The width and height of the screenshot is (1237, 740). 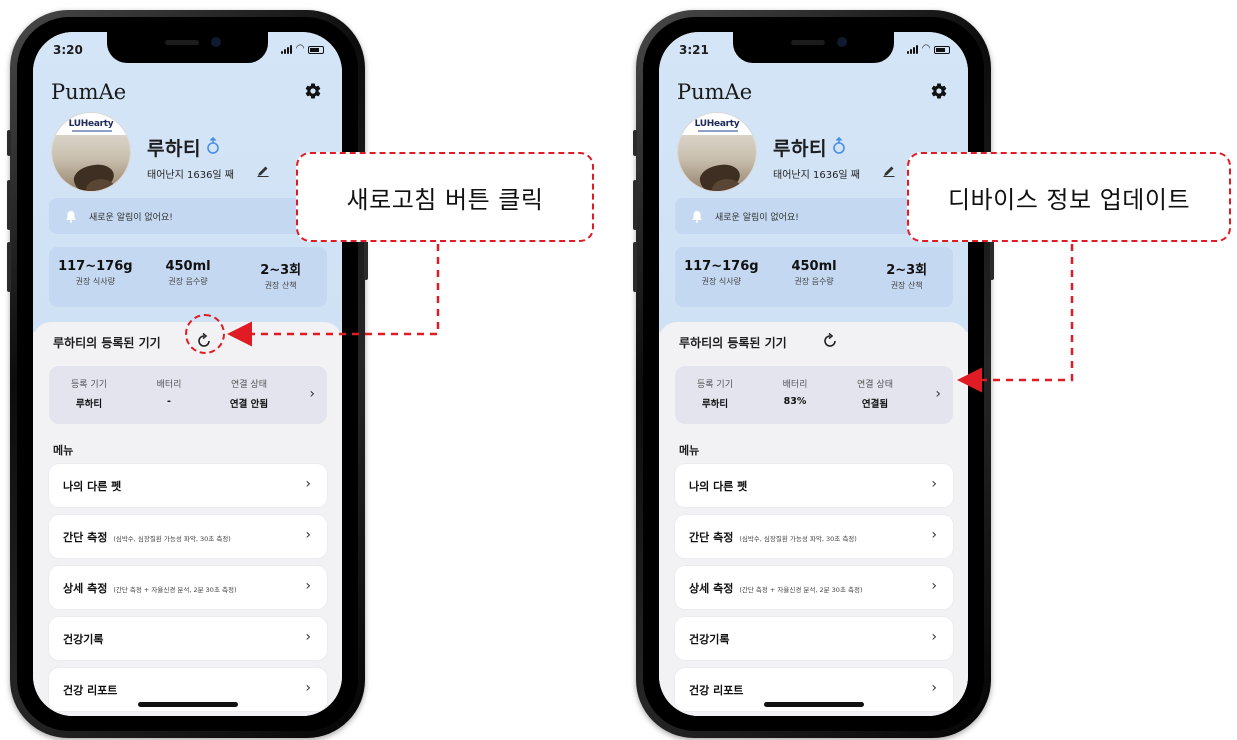 I want to click on avatar-logo-text: LUHearty, so click(x=717, y=124).